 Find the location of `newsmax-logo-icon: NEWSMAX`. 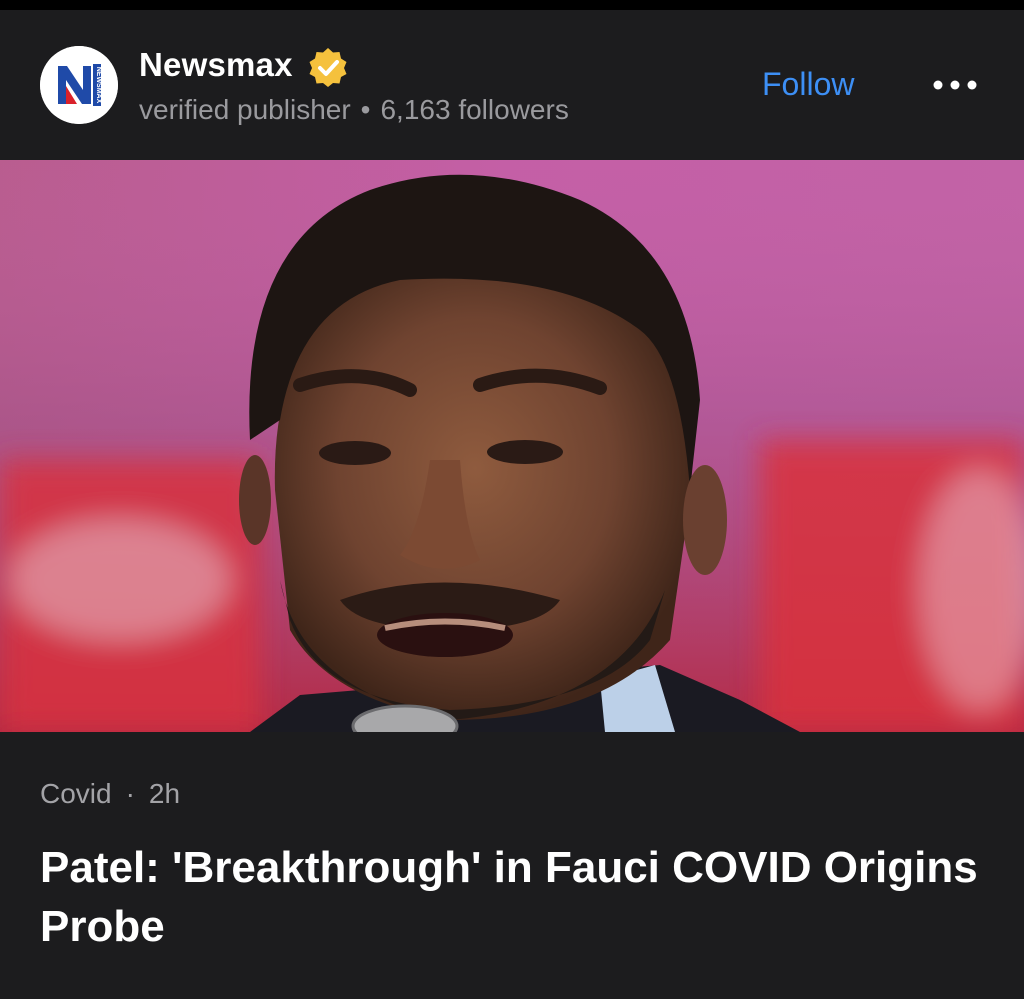

newsmax-logo-icon: NEWSMAX is located at coordinates (79, 85).